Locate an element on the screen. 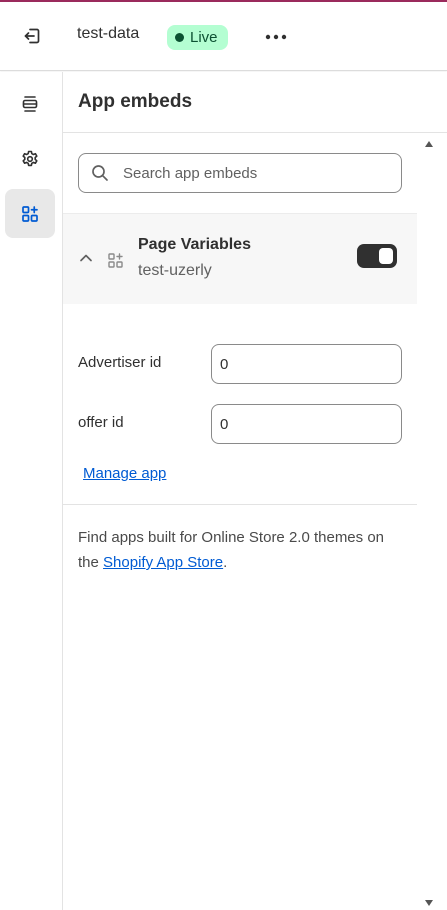 The width and height of the screenshot is (447, 910). app-icon is located at coordinates (115, 260).